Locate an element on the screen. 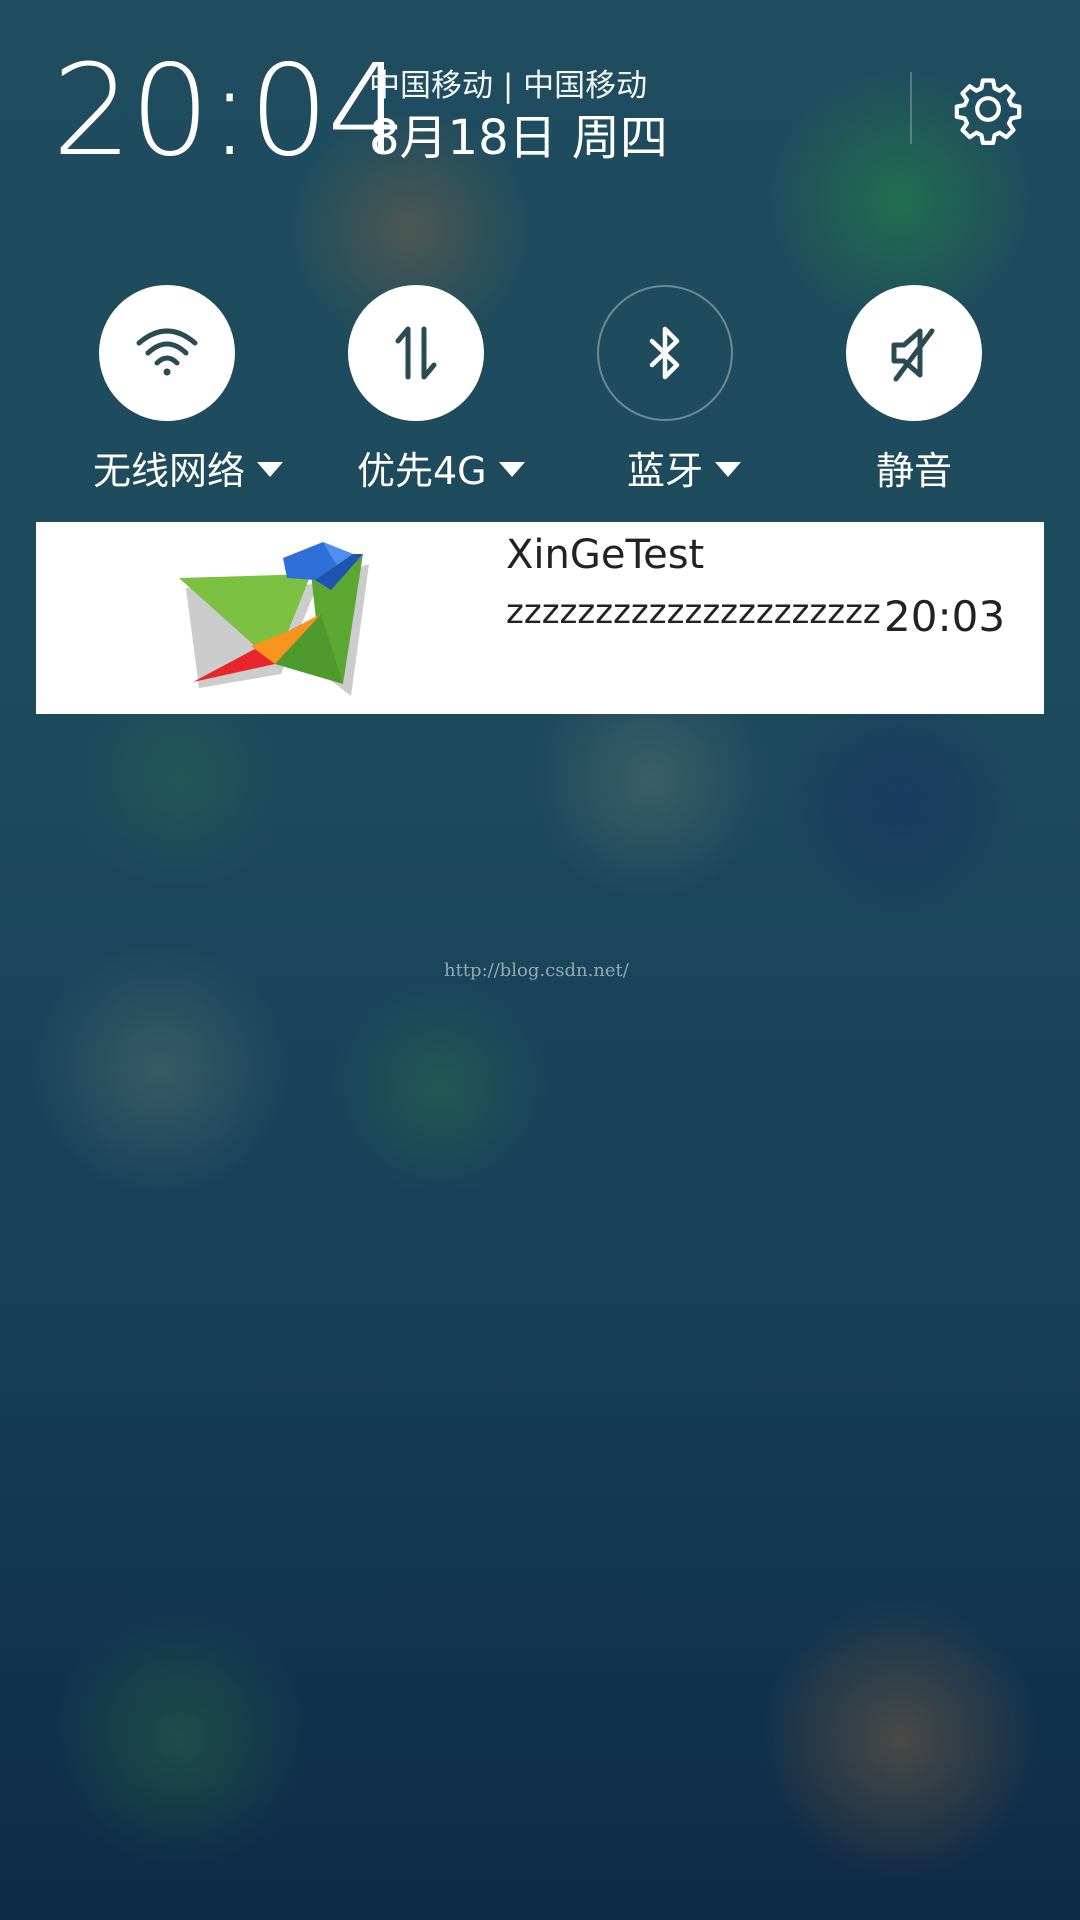  bluetooth-toggle-label: 蓝牙 is located at coordinates (684, 467).